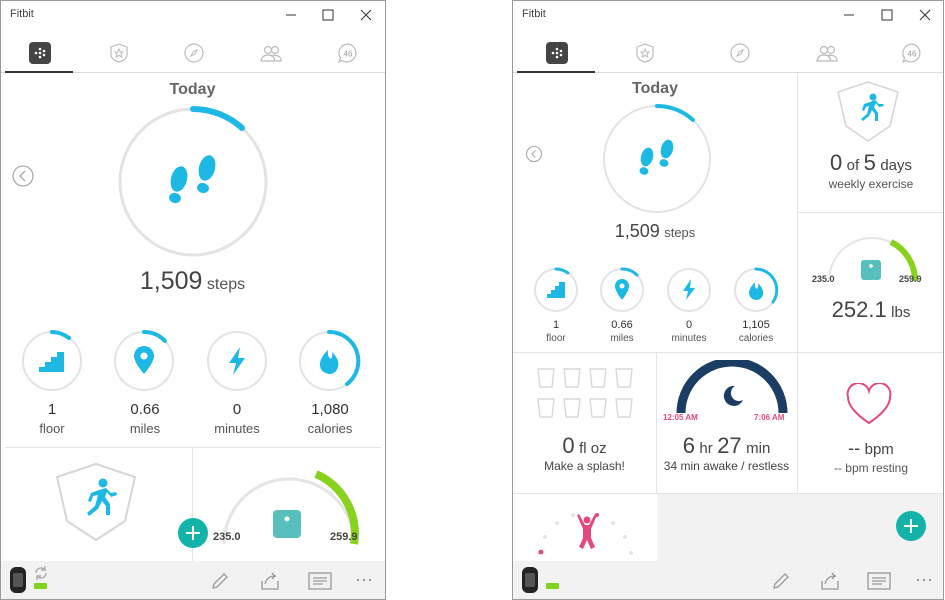 The width and height of the screenshot is (945, 600). Describe the element at coordinates (871, 162) in the screenshot. I see `exercise-count: 0 of 5 days` at that location.